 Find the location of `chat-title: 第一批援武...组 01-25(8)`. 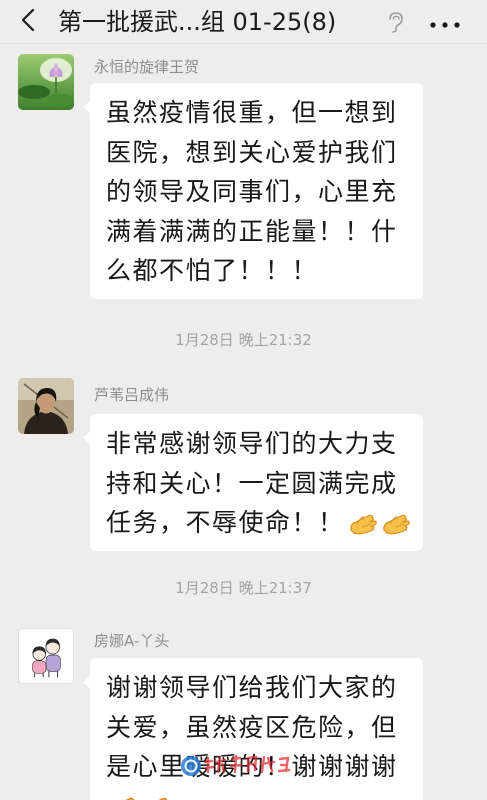

chat-title: 第一批援武...组 01-25(8) is located at coordinates (197, 22).